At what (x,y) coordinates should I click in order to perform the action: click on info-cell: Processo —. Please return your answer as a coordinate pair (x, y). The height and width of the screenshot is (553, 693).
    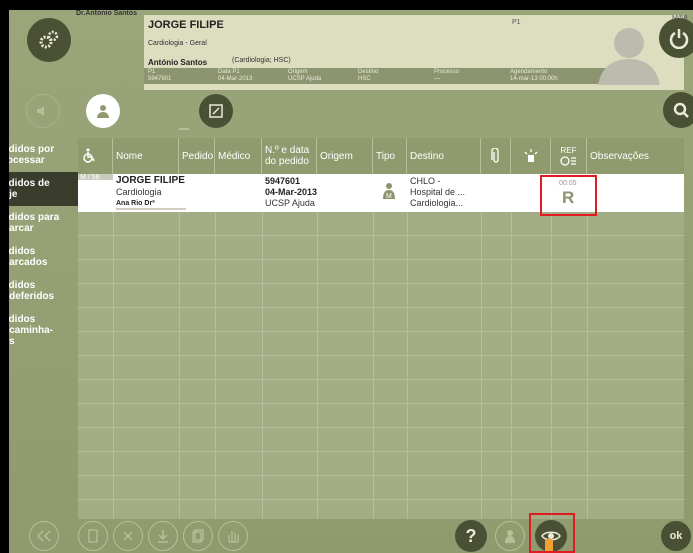
    Looking at the image, I should click on (447, 75).